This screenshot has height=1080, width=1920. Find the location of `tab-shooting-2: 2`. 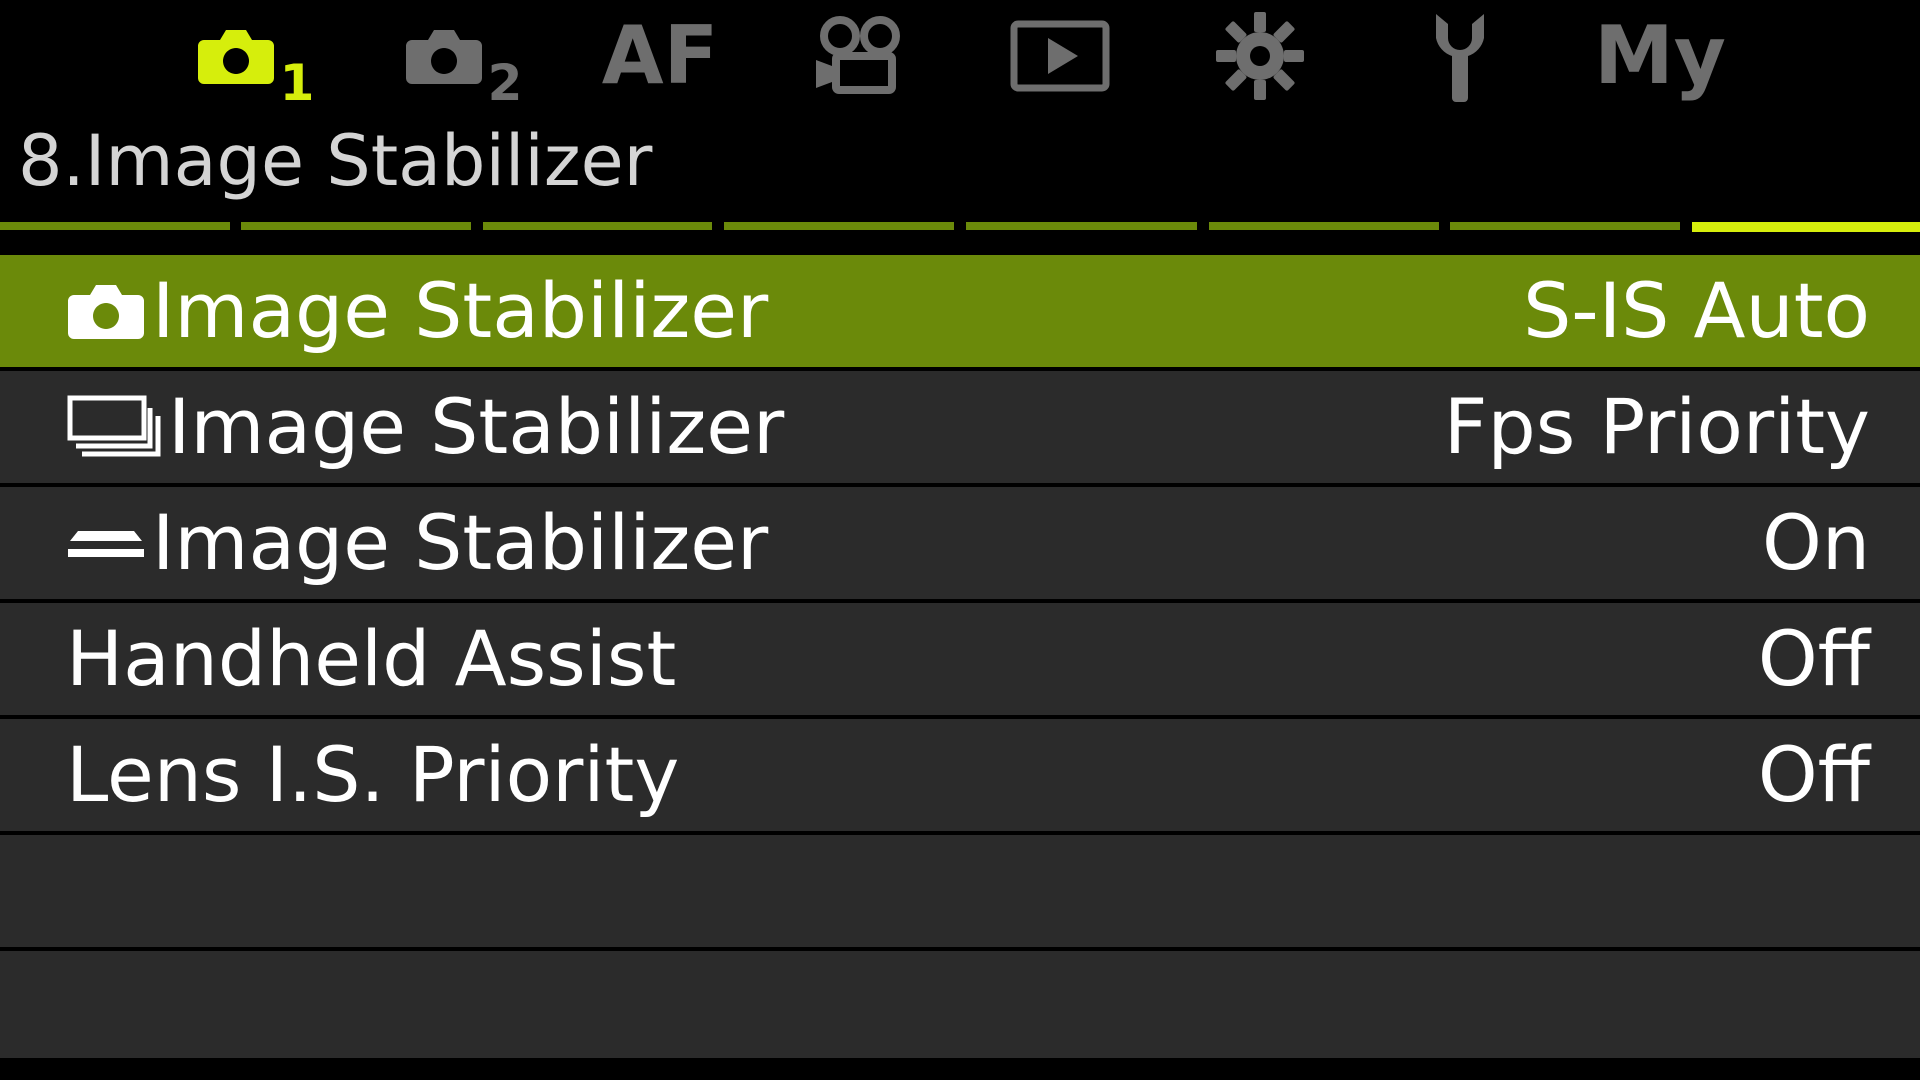

tab-shooting-2: 2 is located at coordinates (463, 56).